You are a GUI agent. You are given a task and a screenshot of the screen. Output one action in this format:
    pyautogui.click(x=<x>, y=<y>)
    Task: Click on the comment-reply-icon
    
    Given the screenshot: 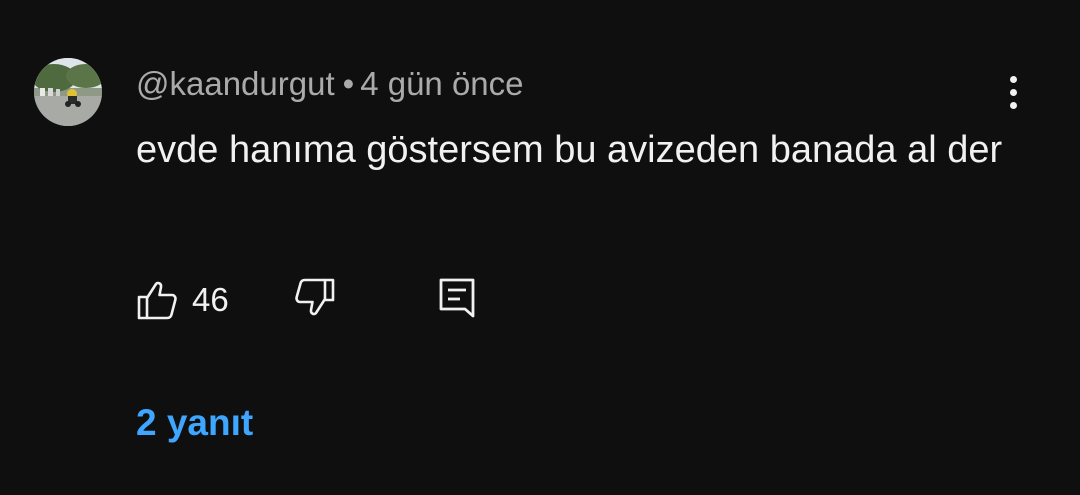 What is the action you would take?
    pyautogui.click(x=457, y=298)
    